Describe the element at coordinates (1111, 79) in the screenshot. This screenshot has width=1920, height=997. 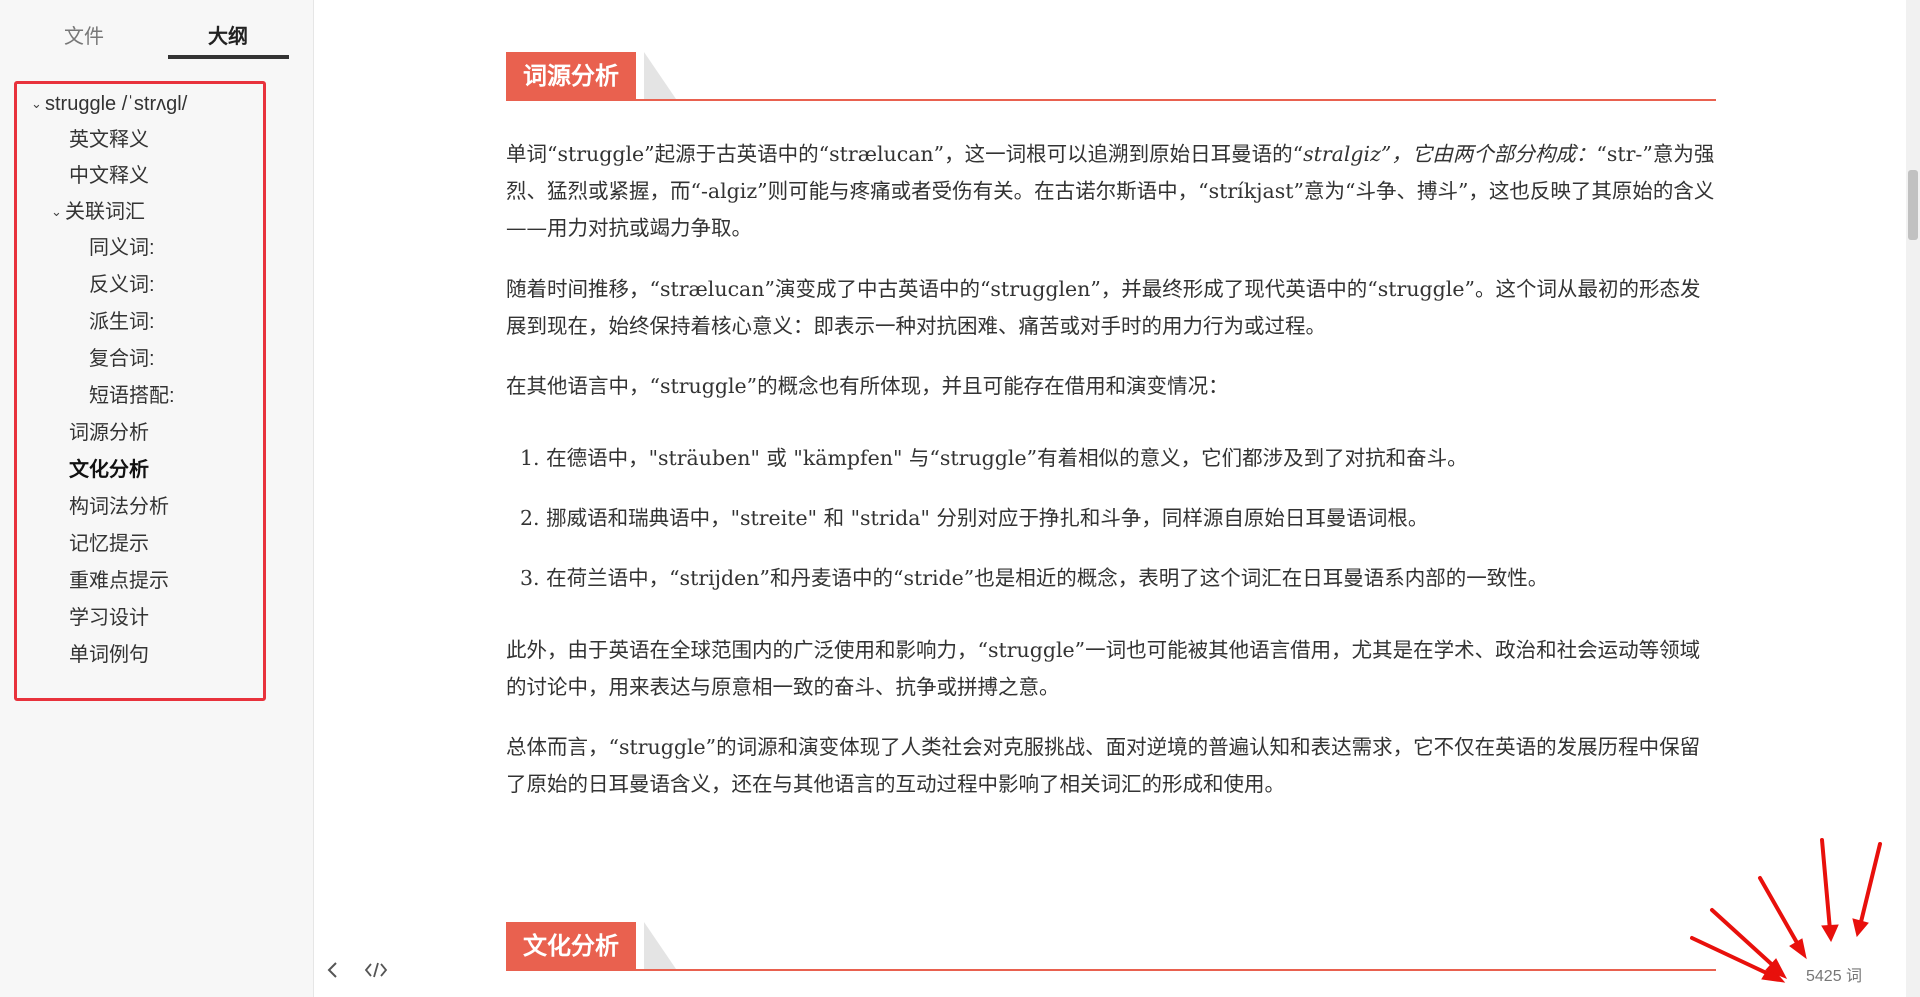
I see `section-heading-etymology: 词源分析` at that location.